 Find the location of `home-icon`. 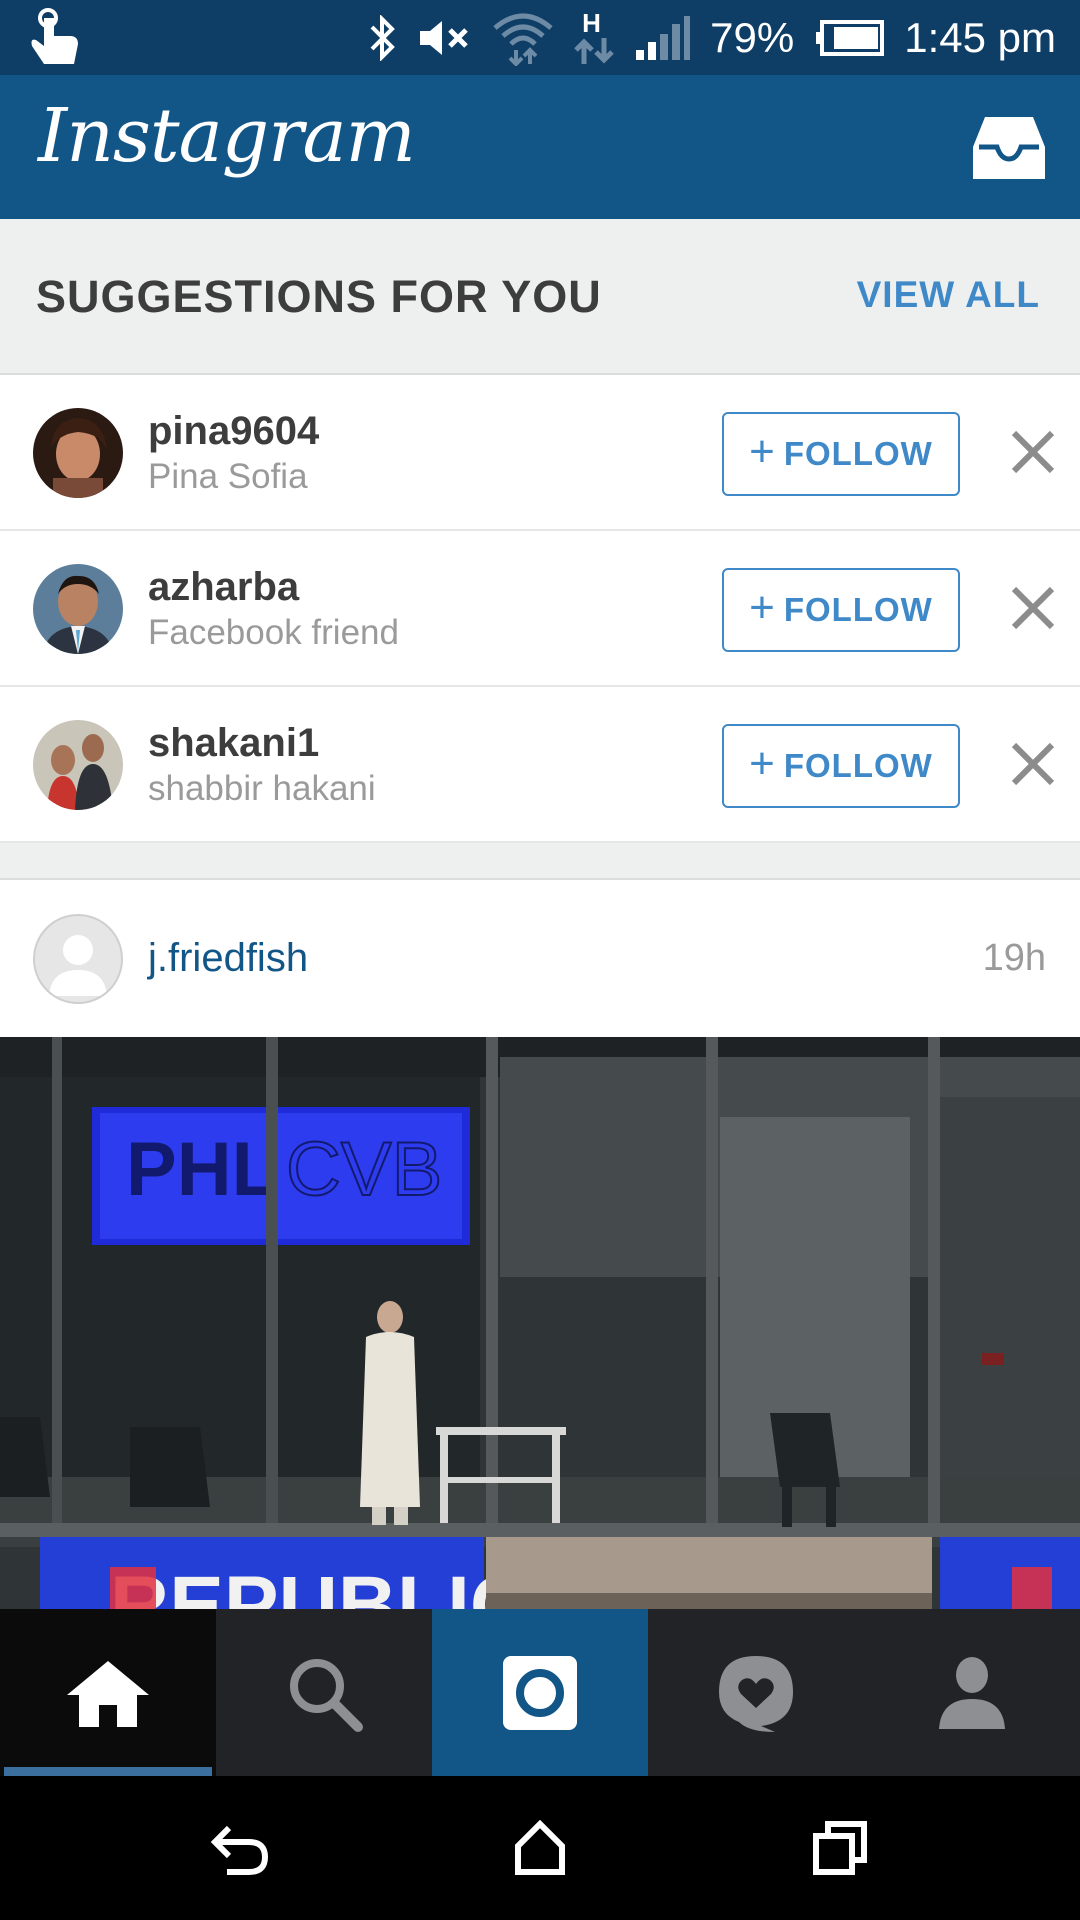

home-icon is located at coordinates (108, 1693).